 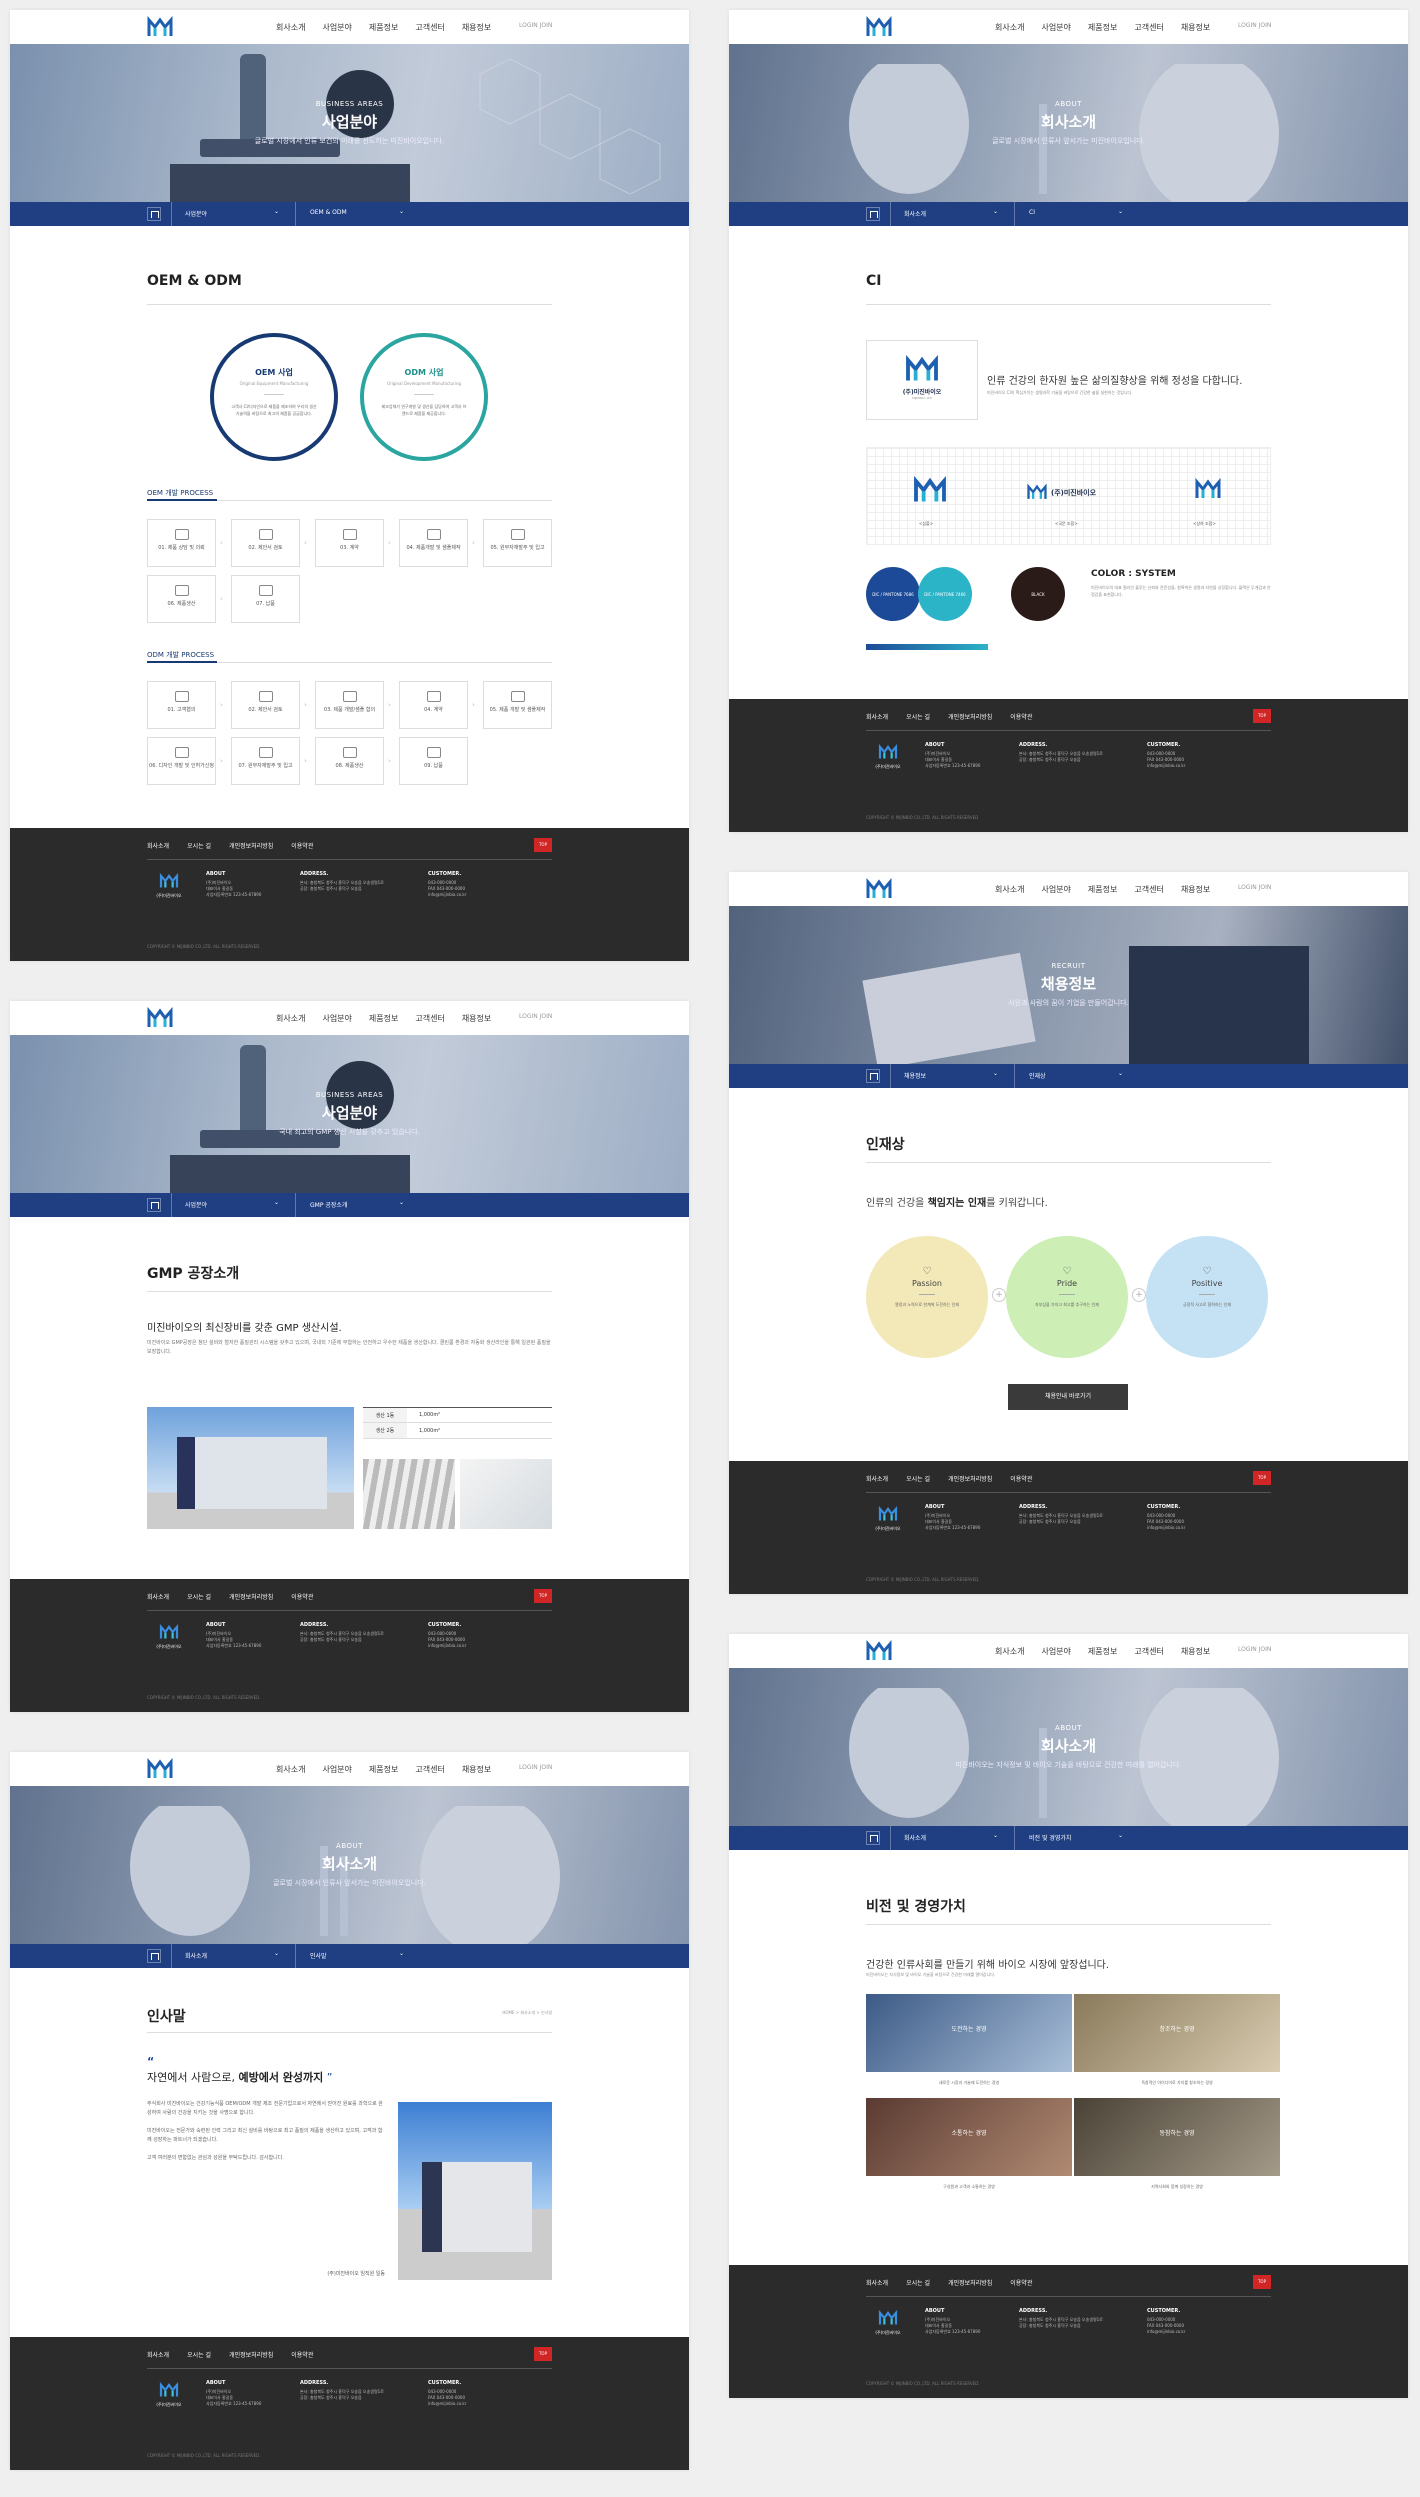 I want to click on depth1-select: 채용정보, so click(x=915, y=1075).